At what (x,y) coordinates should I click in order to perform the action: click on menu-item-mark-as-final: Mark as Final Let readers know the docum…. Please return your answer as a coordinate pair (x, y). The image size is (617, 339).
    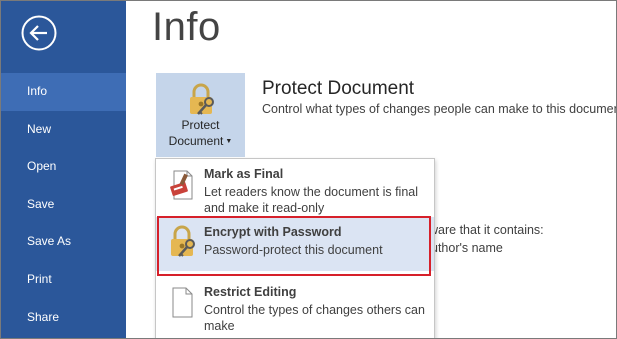
    Looking at the image, I should click on (295, 187).